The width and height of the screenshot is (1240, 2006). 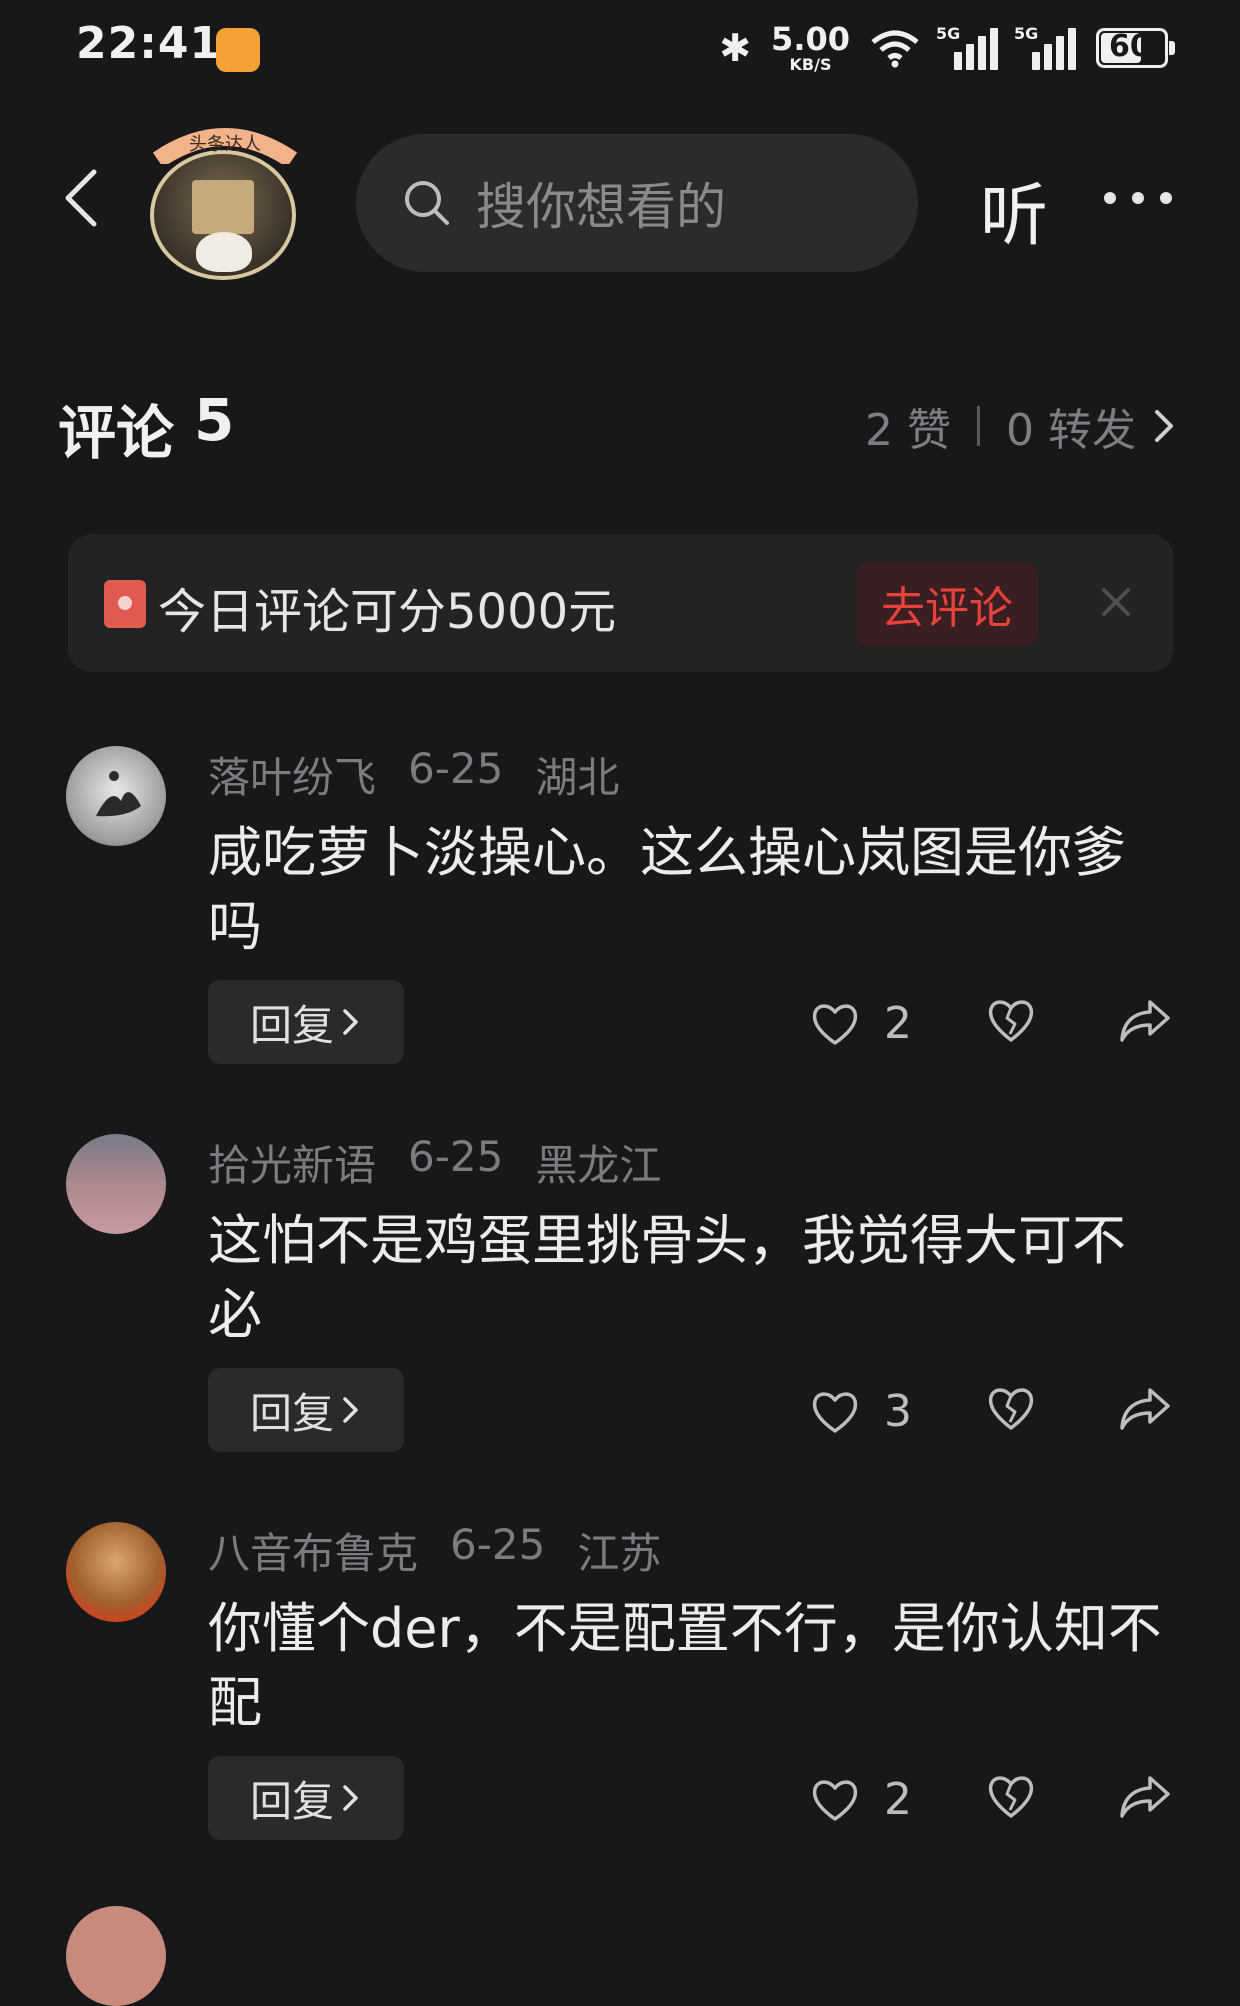 What do you see at coordinates (598, 1165) in the screenshot?
I see `comment-region: 黑龙江` at bounding box center [598, 1165].